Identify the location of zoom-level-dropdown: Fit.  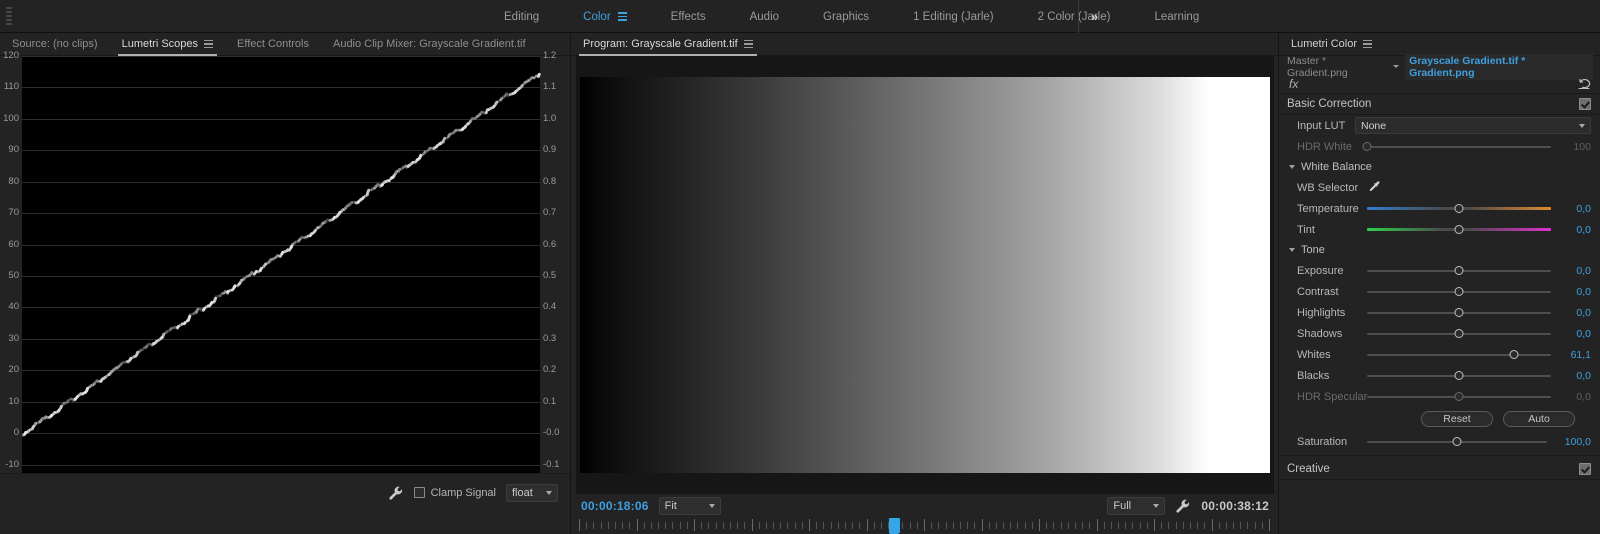
(689, 506).